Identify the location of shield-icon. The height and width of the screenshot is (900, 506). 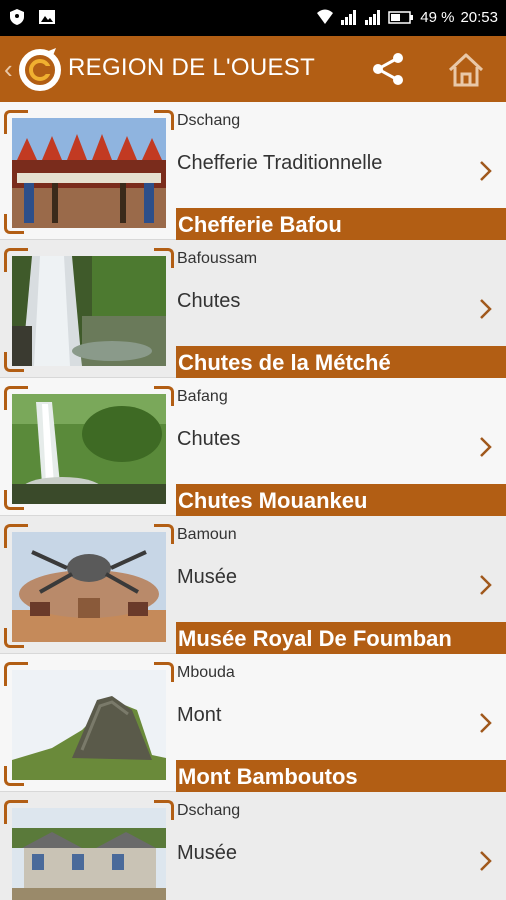
(17, 17).